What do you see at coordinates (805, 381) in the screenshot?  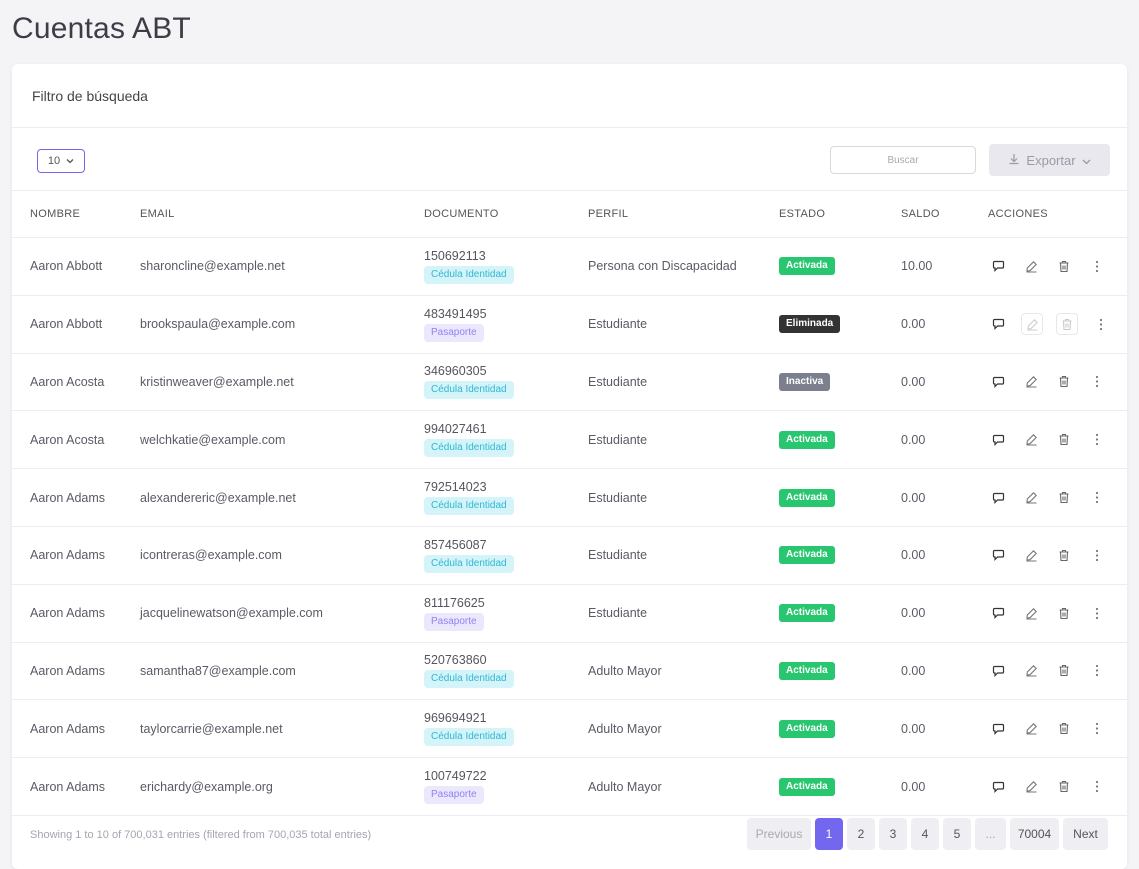 I see `status-badge: Inactiva` at bounding box center [805, 381].